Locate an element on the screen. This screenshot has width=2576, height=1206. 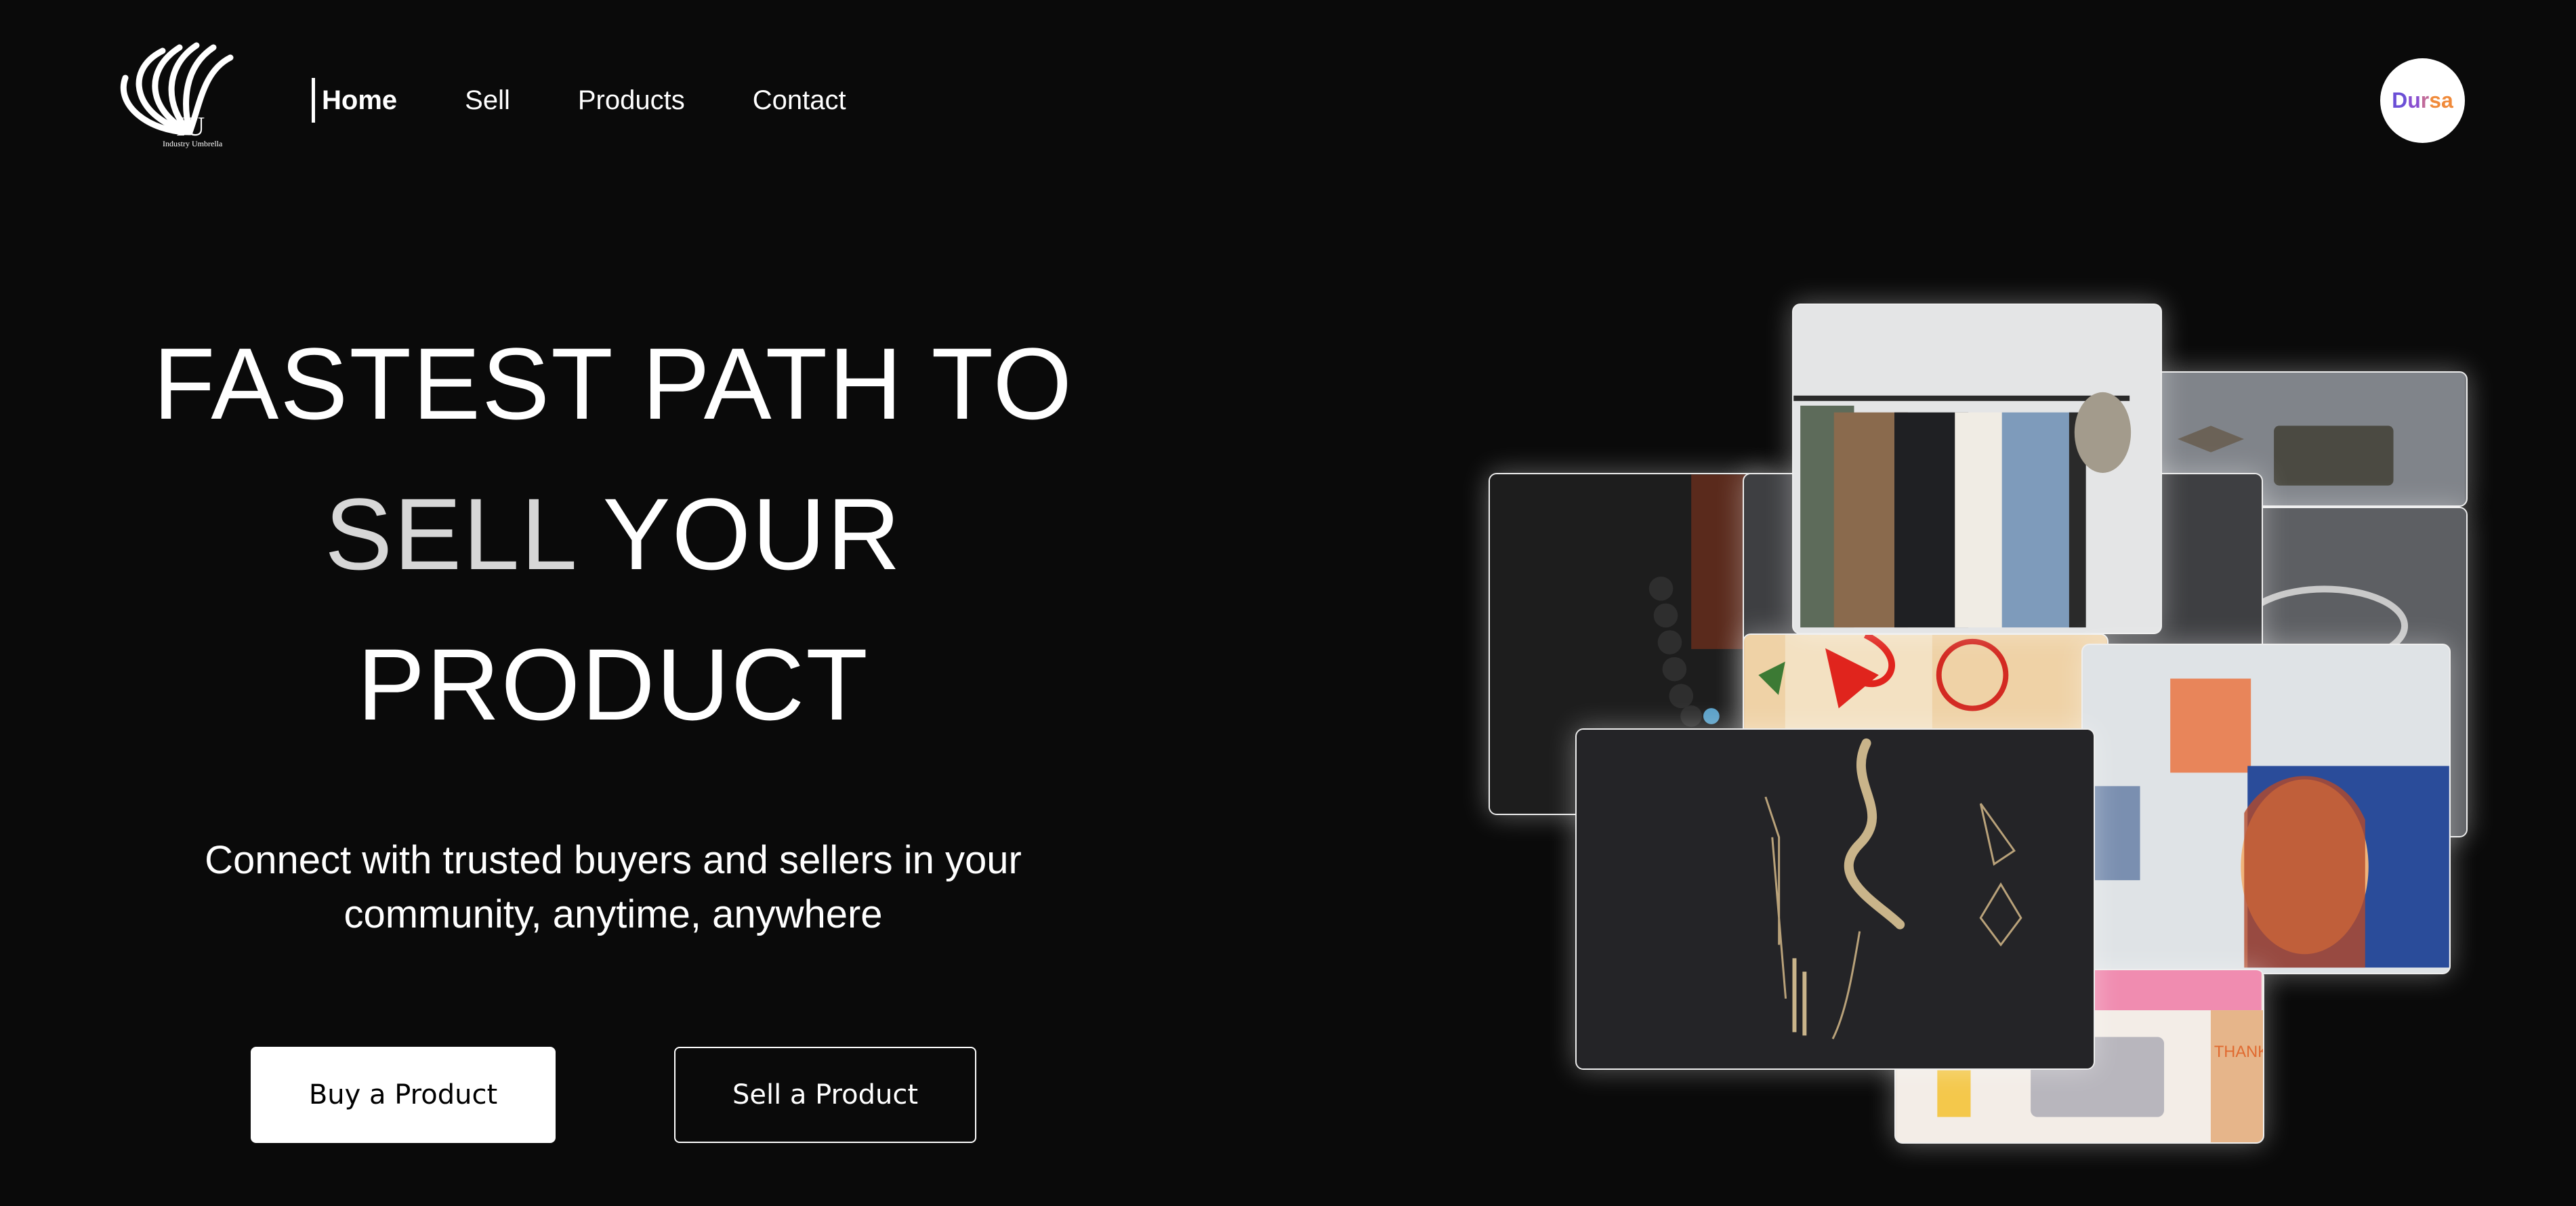
buy-product-button: Buy a Product is located at coordinates (403, 1095).